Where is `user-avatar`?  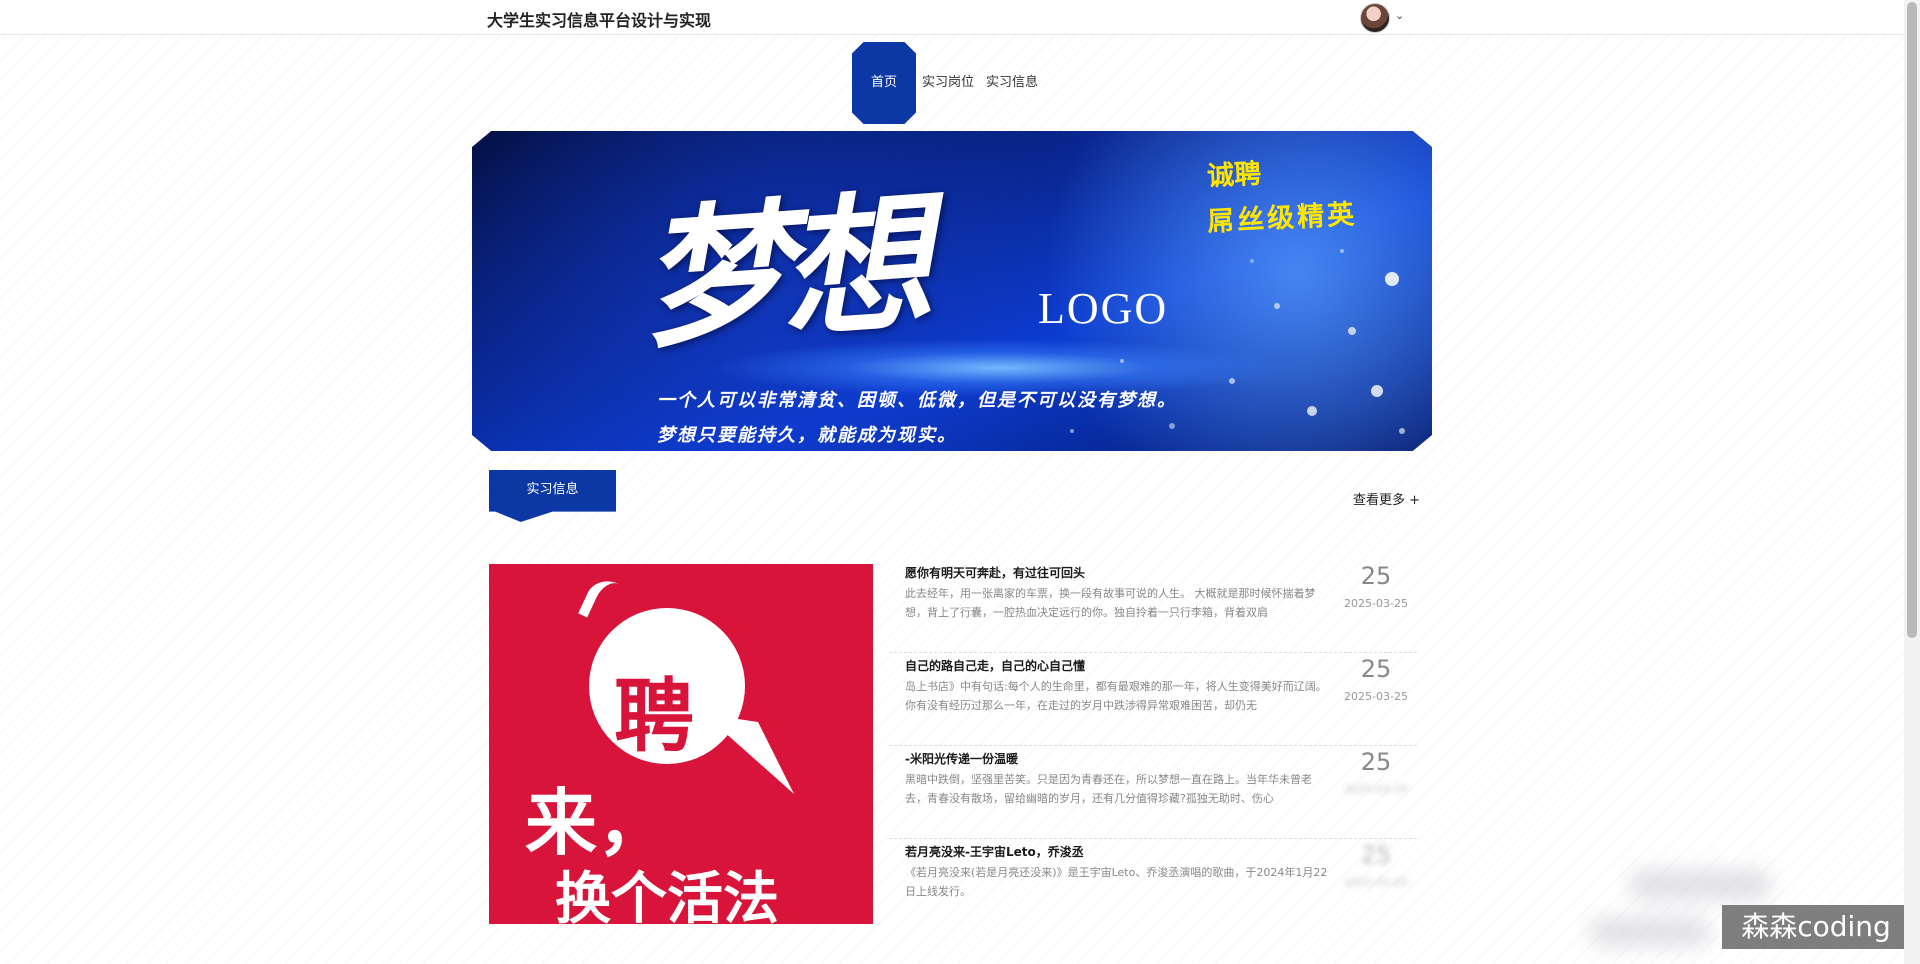 user-avatar is located at coordinates (1375, 18).